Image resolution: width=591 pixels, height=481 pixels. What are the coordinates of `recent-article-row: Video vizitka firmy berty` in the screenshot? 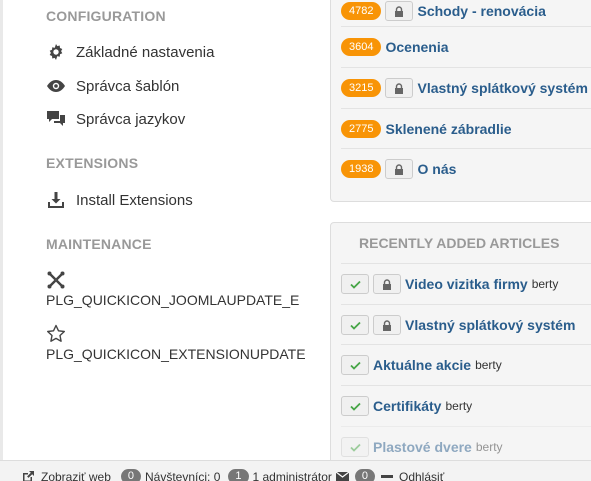 It's located at (466, 283).